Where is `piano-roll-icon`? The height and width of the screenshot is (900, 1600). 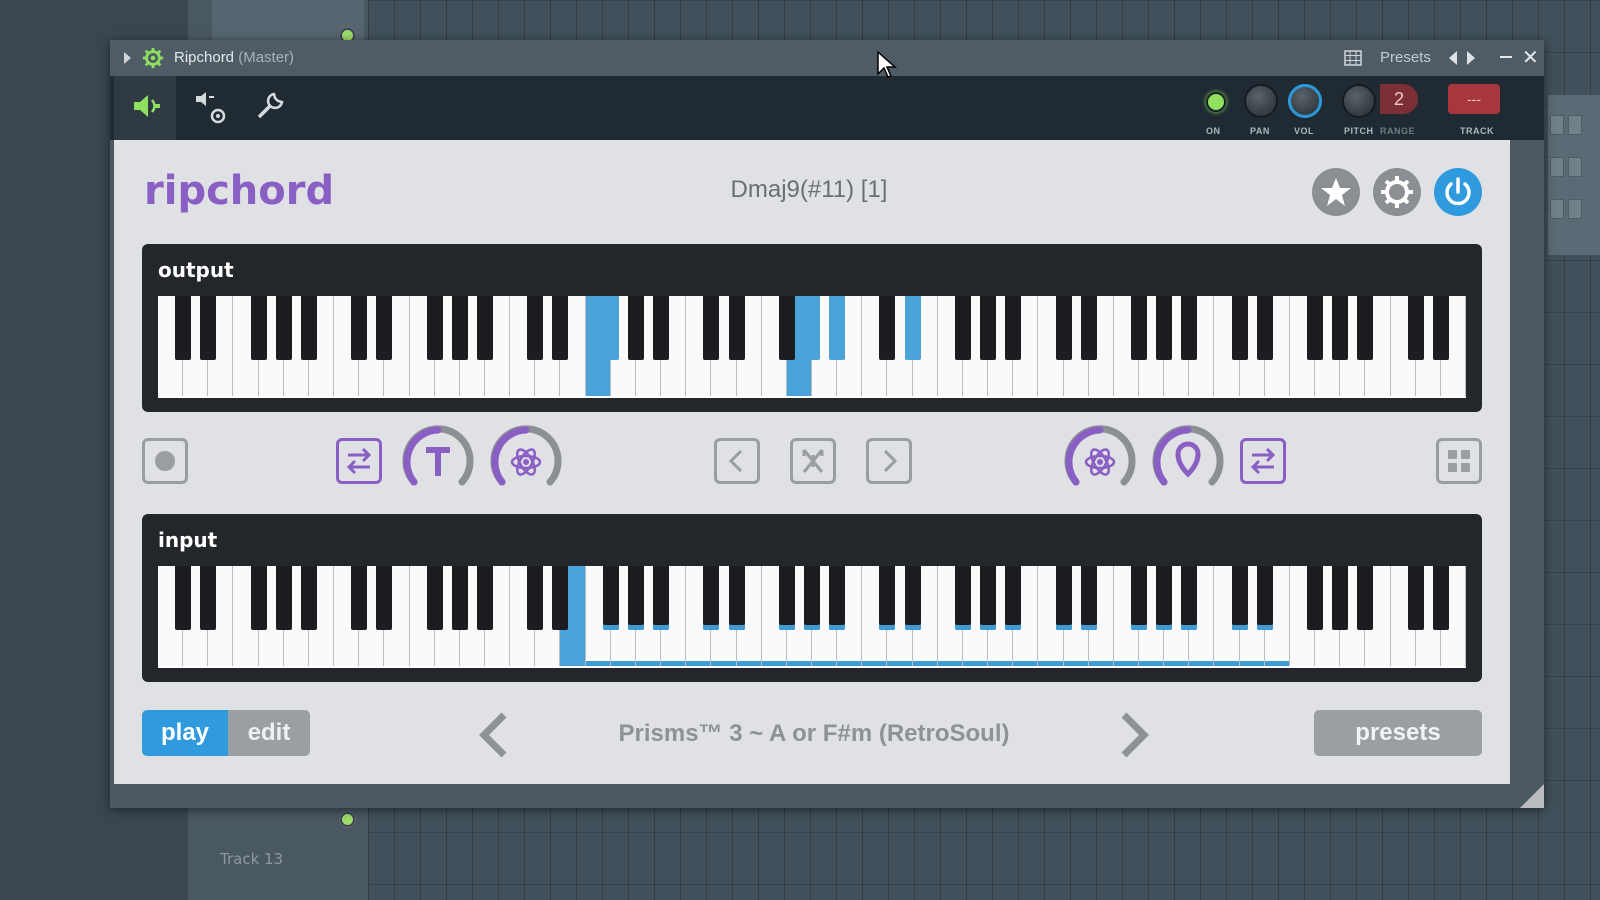
piano-roll-icon is located at coordinates (1353, 58).